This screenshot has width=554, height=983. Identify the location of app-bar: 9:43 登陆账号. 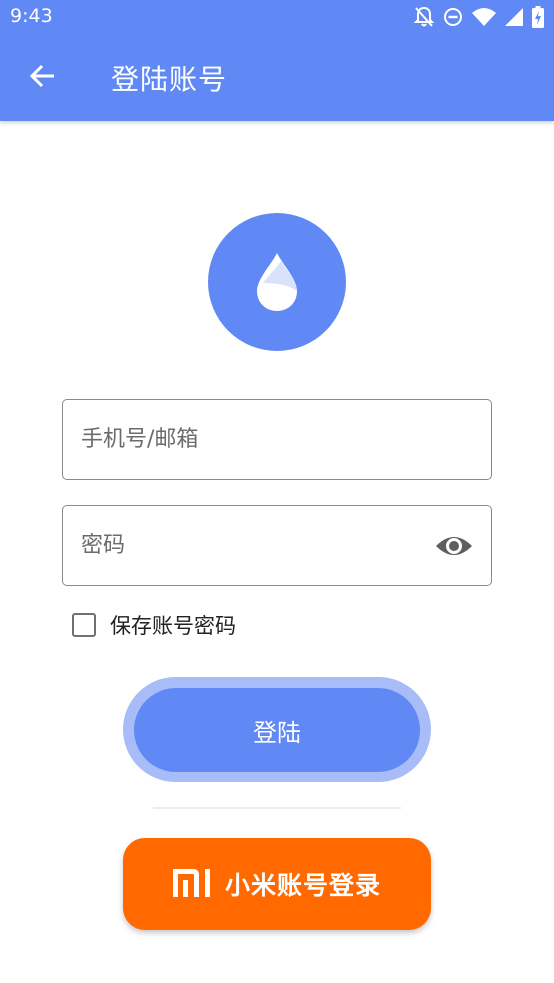
(277, 60).